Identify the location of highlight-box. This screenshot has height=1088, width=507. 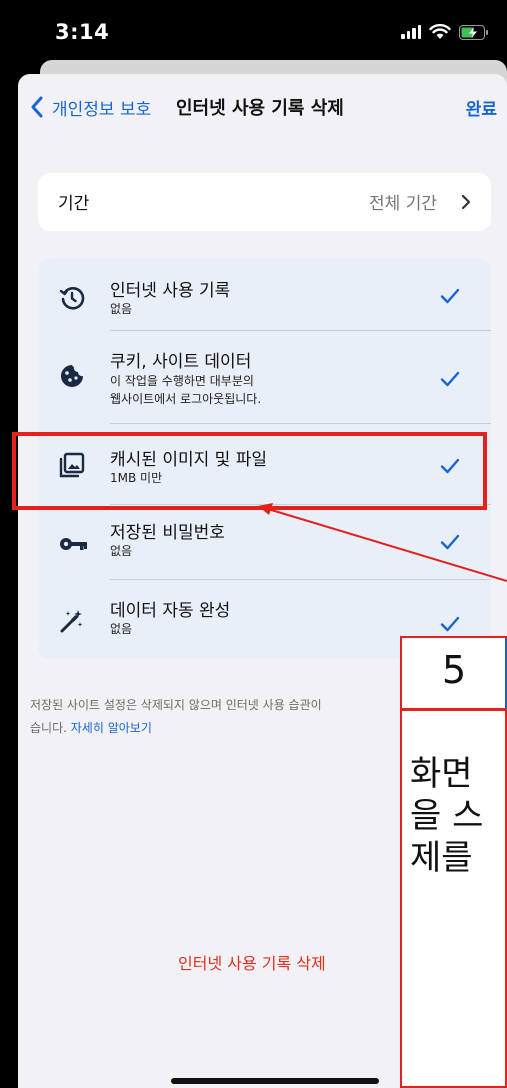
(249, 471).